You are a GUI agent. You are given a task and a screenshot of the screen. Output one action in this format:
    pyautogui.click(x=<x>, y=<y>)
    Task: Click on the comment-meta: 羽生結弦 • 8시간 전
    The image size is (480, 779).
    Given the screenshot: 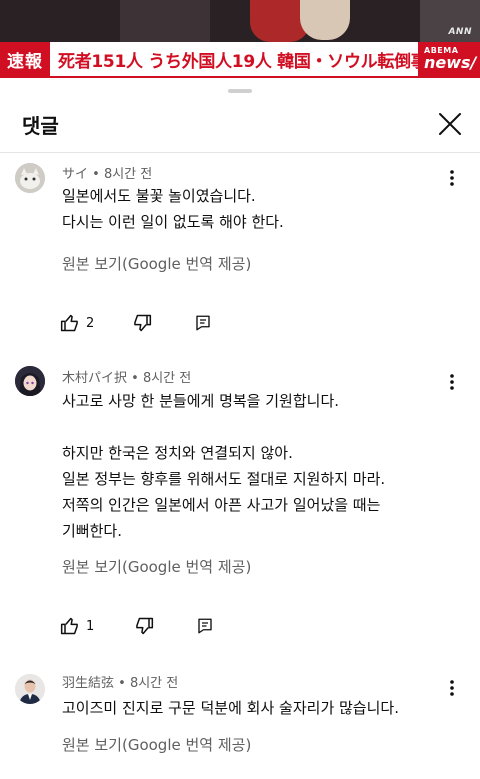 What is the action you would take?
    pyautogui.click(x=120, y=681)
    